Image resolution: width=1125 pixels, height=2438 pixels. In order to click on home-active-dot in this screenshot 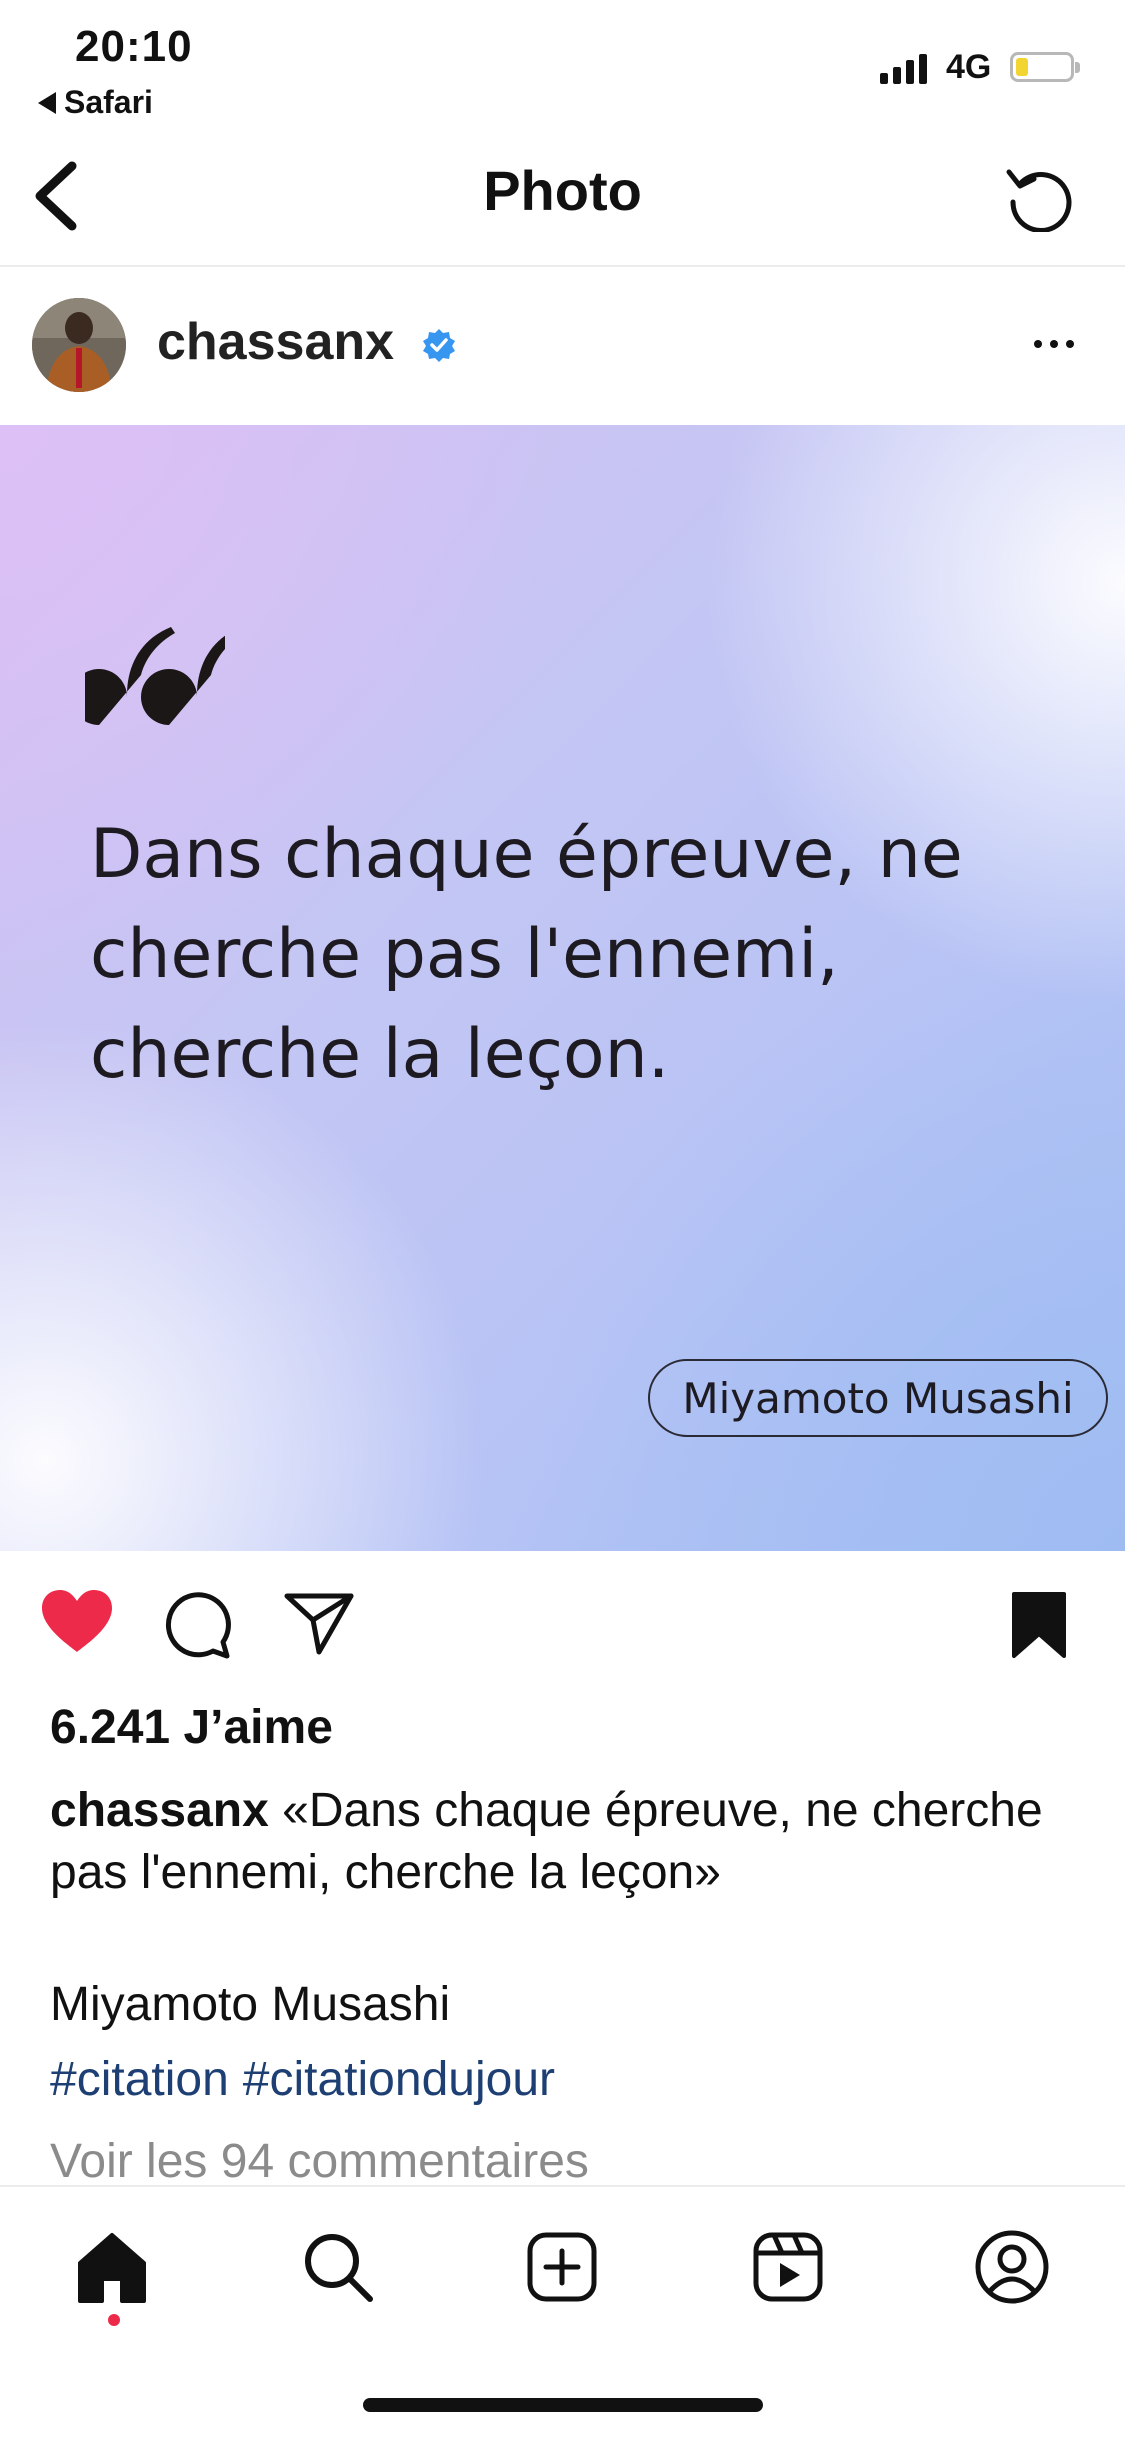, I will do `click(114, 2320)`.